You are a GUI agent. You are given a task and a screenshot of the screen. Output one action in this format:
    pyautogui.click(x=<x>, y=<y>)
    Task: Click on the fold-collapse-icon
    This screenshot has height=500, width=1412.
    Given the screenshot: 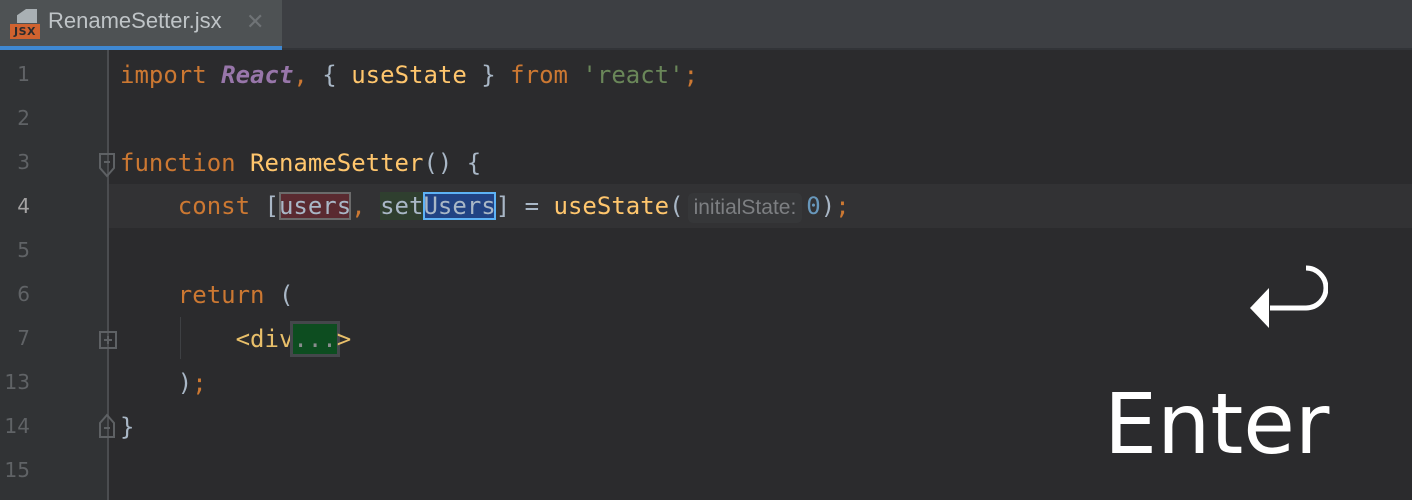 What is the action you would take?
    pyautogui.click(x=108, y=166)
    